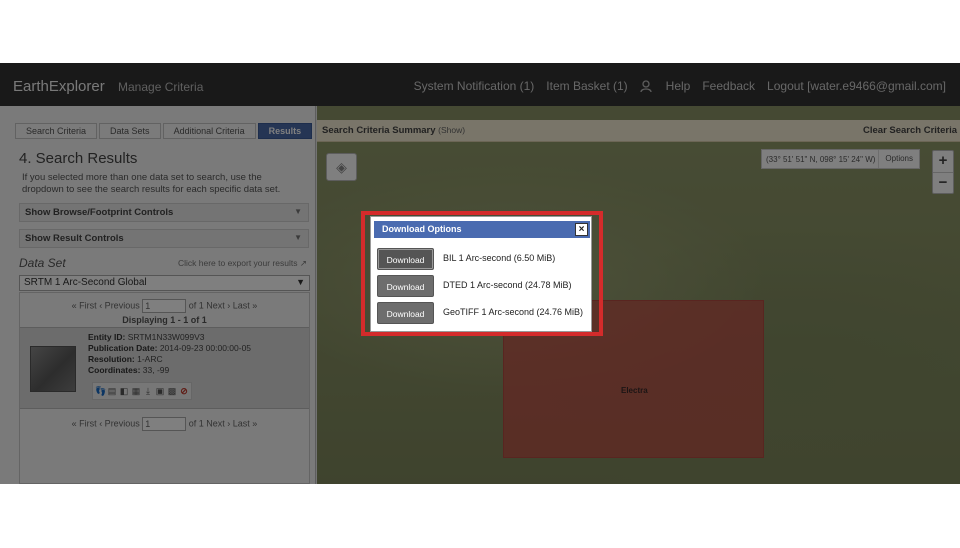 This screenshot has width=960, height=548. What do you see at coordinates (499, 258) in the screenshot?
I see `download-option-label: BIL 1 Arc-second (6.50 MiB)` at bounding box center [499, 258].